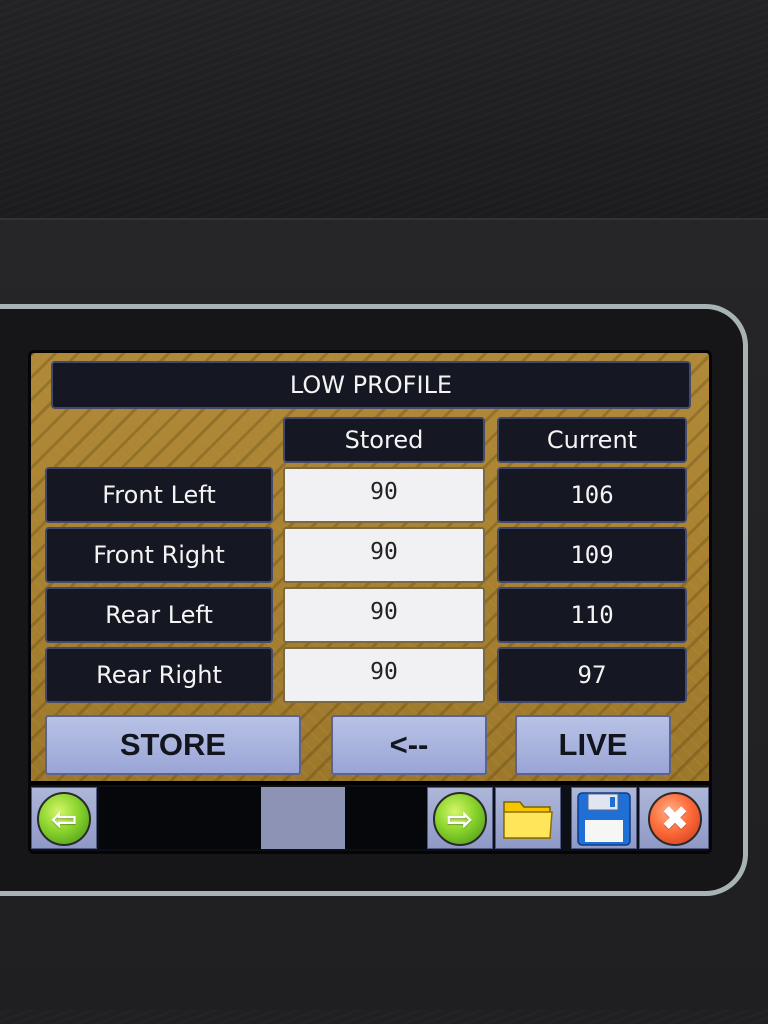  I want to click on stored-value-front-left: 90, so click(384, 495).